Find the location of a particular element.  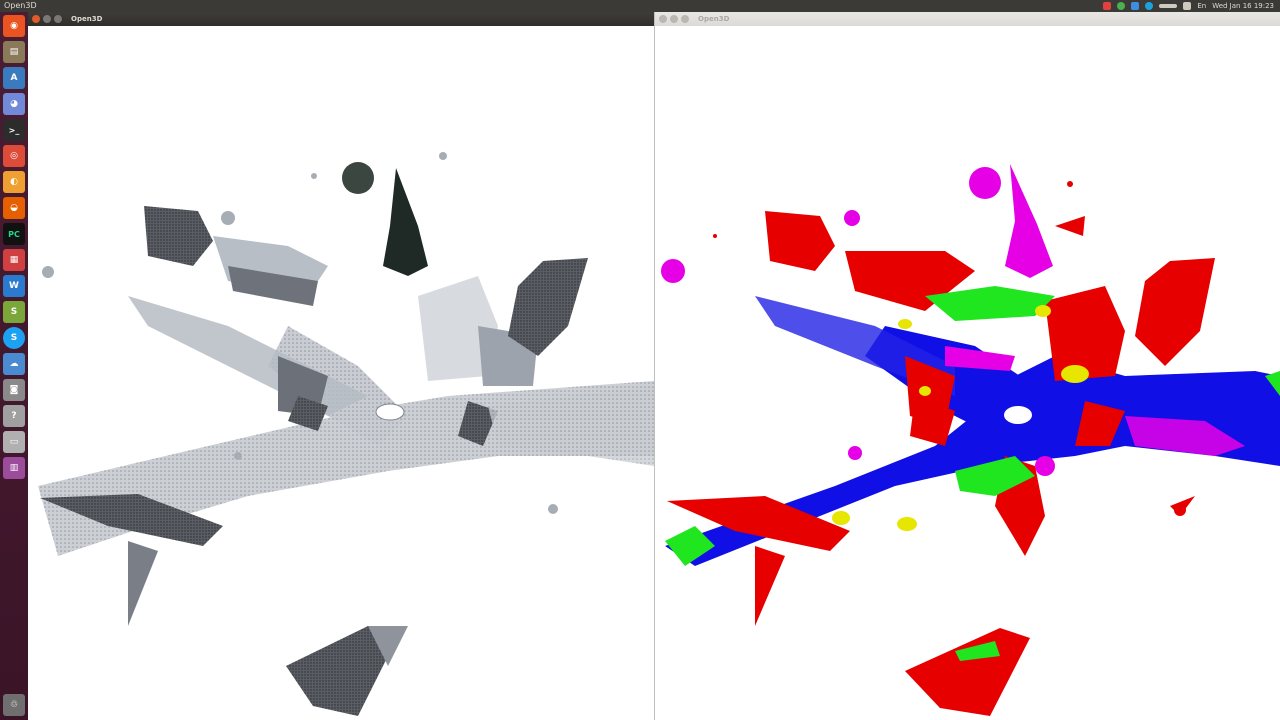

trash-icon: ♲ is located at coordinates (14, 705).